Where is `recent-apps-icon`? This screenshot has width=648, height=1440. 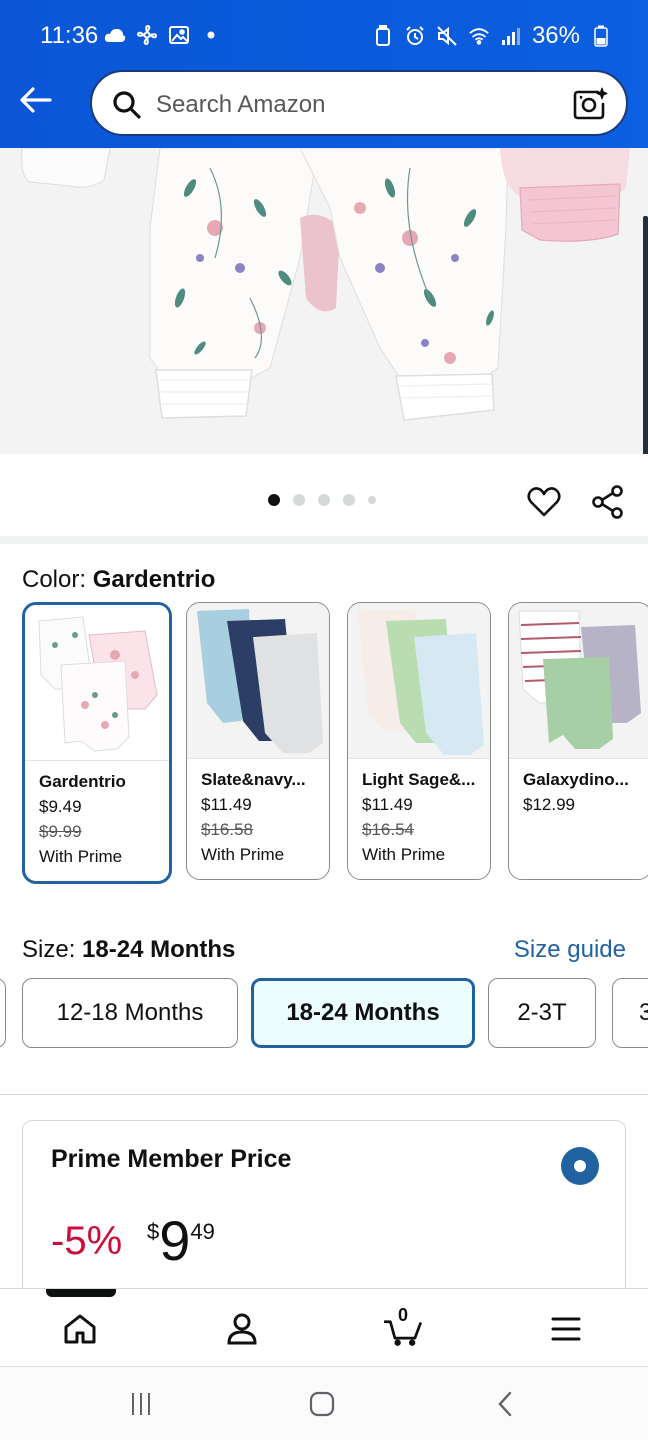 recent-apps-icon is located at coordinates (141, 1404).